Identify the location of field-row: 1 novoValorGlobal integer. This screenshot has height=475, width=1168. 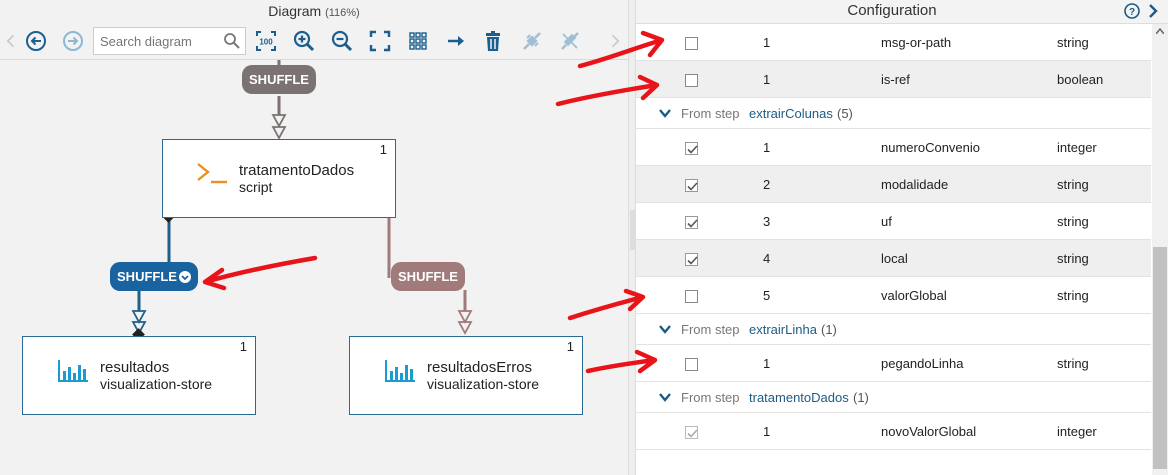
(893, 431).